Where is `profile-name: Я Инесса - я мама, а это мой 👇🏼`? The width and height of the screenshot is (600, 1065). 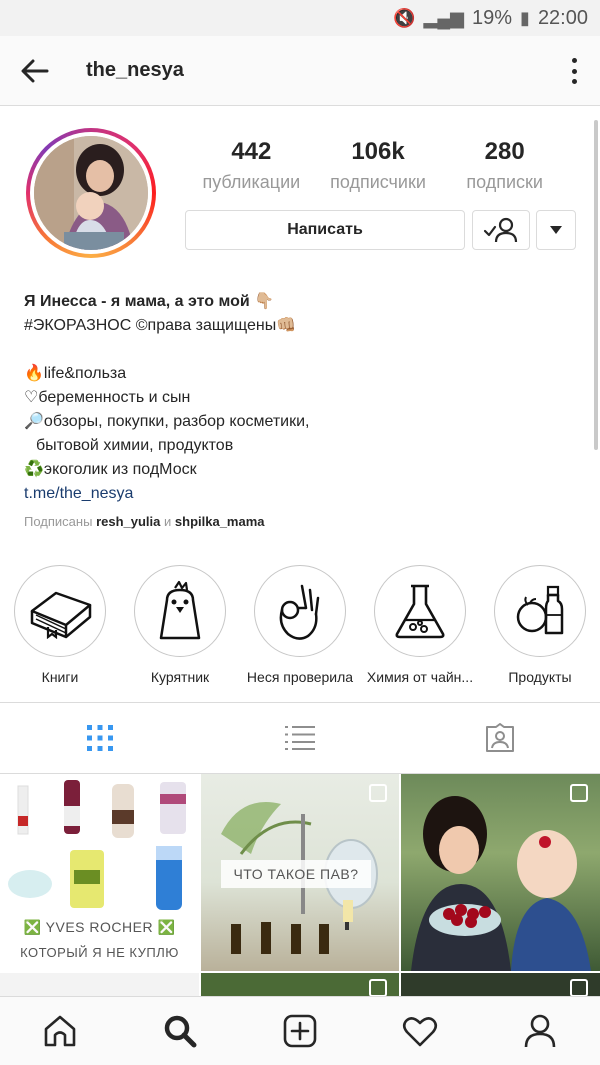
profile-name: Я Инесса - я мама, а это мой 👇🏼 is located at coordinates (149, 301).